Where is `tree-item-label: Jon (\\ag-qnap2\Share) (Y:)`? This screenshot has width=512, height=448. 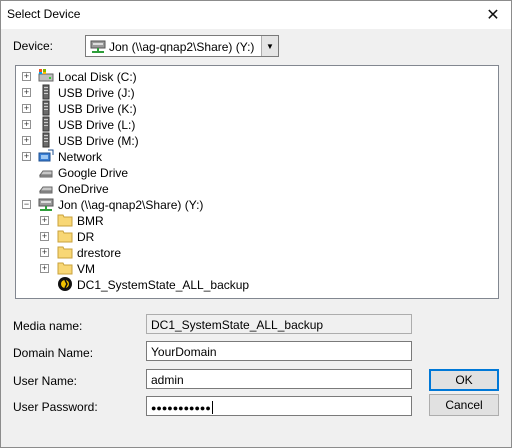 tree-item-label: Jon (\\ag-qnap2\Share) (Y:) is located at coordinates (130, 205).